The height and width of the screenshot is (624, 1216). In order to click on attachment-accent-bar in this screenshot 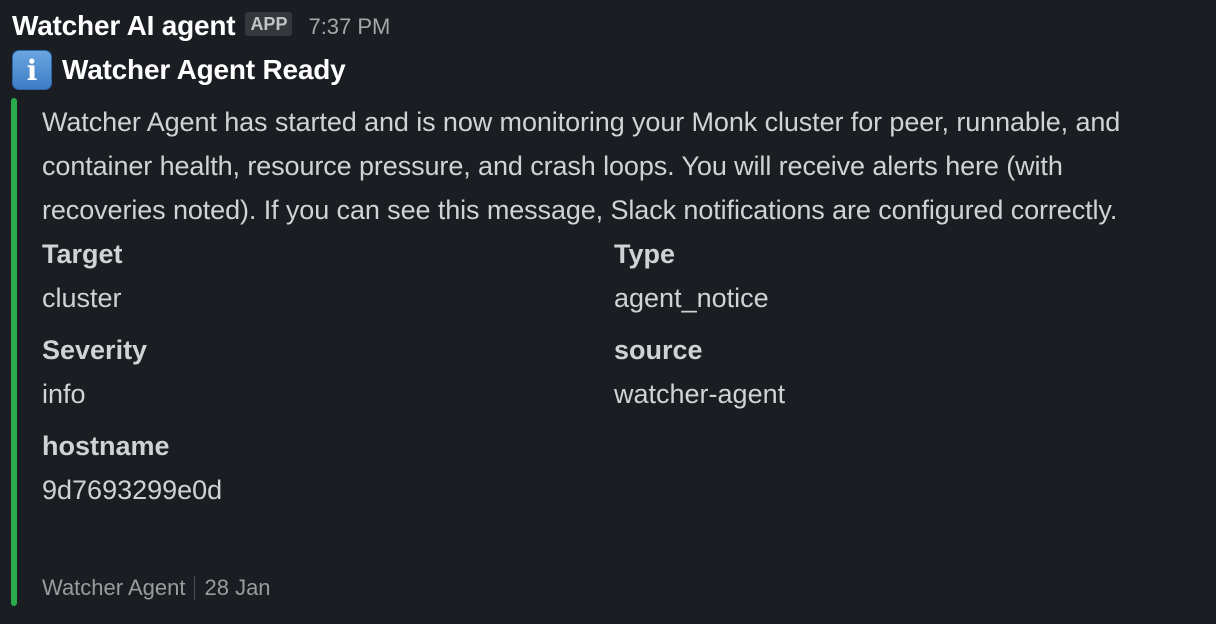, I will do `click(14, 352)`.